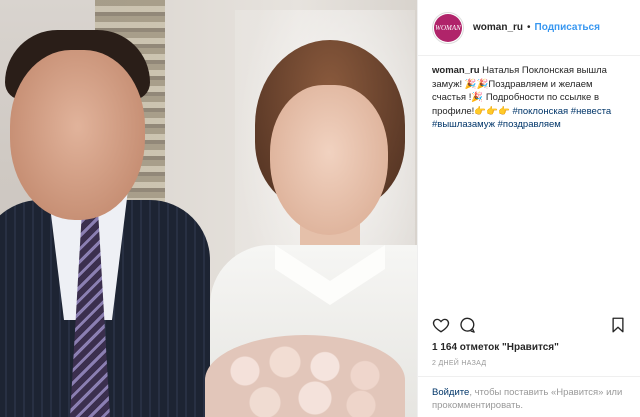  Describe the element at coordinates (463, 124) in the screenshot. I see `hashtag-link: #вышлазамуж` at that location.